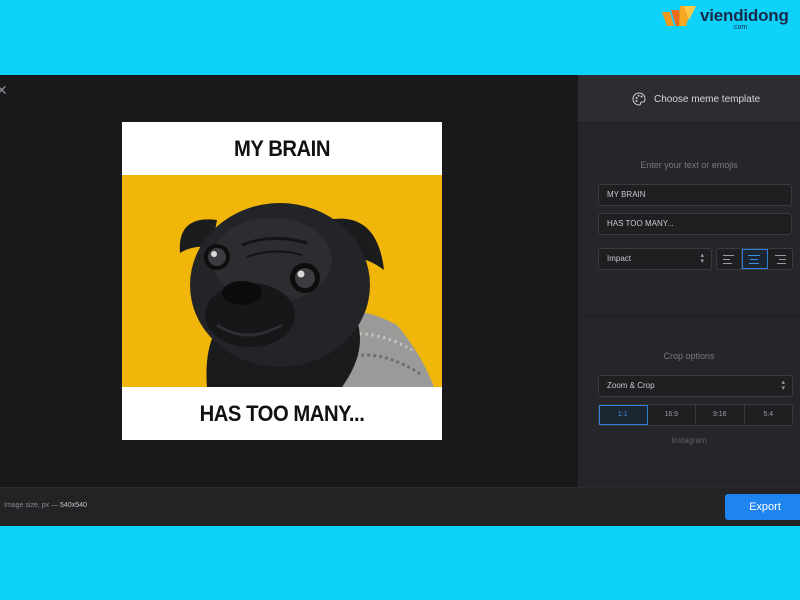 Image resolution: width=800 pixels, height=600 pixels. I want to click on alignment-group, so click(754, 259).